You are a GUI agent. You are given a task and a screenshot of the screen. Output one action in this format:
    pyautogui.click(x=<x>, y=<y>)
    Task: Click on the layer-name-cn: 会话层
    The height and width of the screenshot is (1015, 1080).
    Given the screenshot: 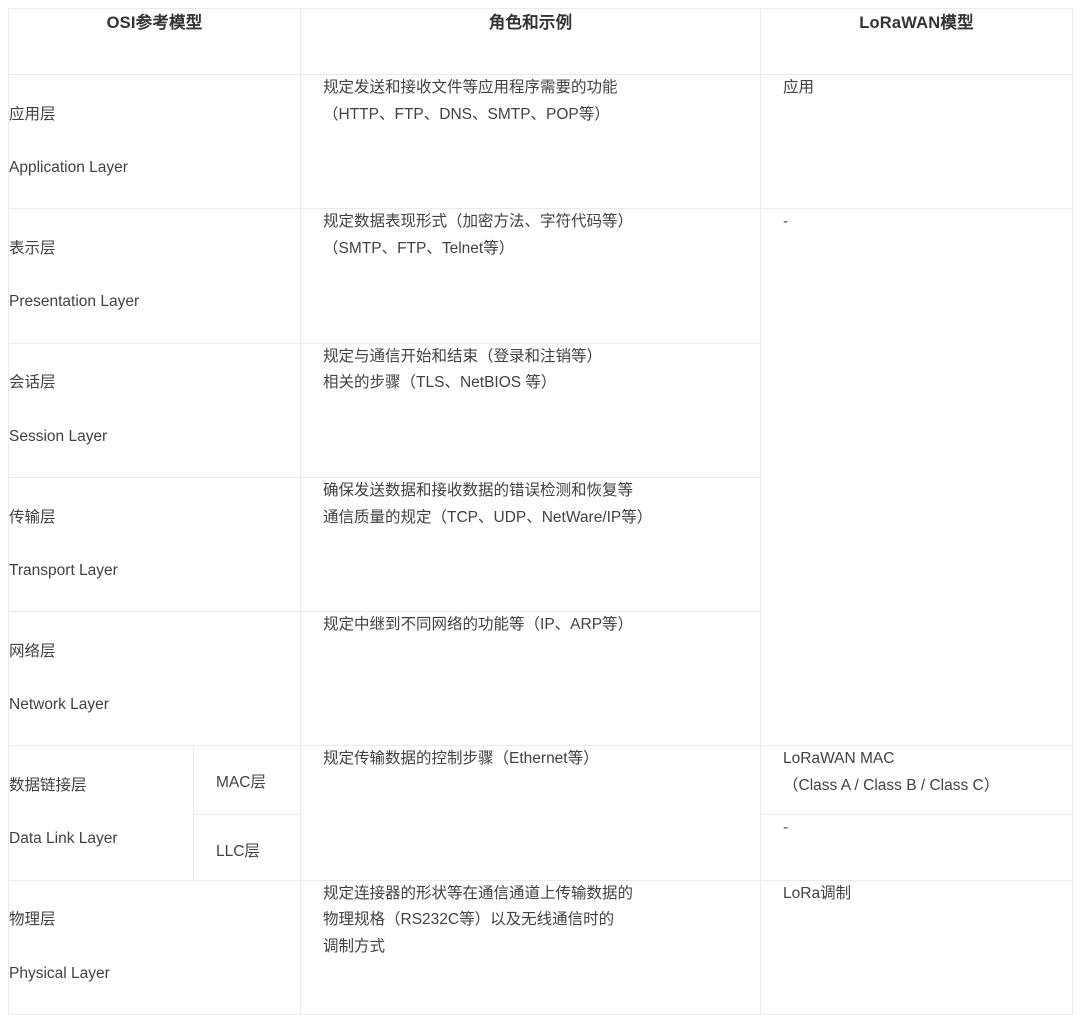 What is the action you would take?
    pyautogui.click(x=32, y=383)
    